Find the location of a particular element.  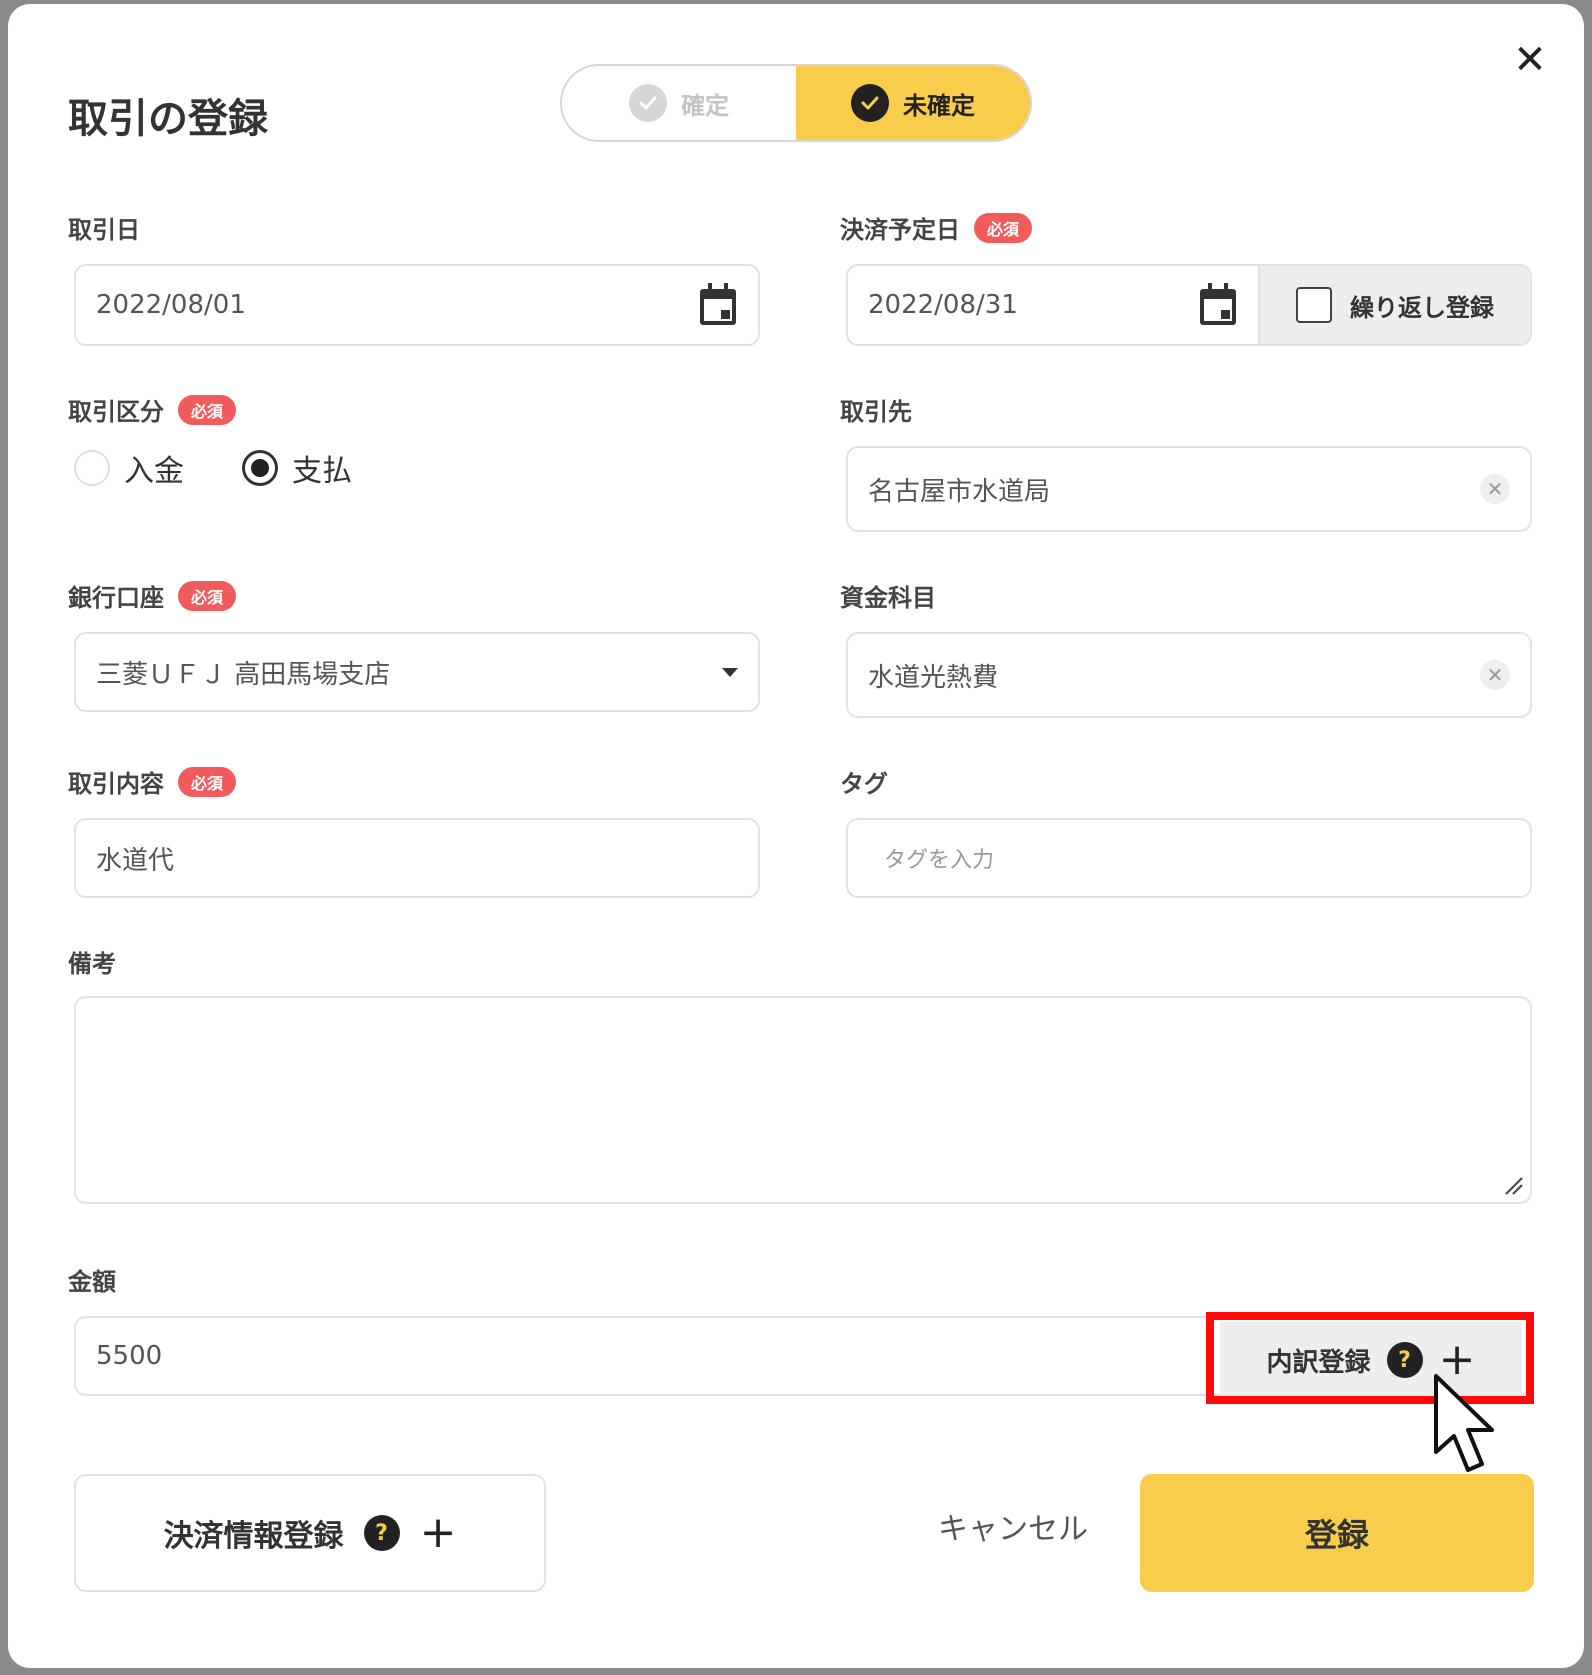

checkbox-icon is located at coordinates (1314, 305).